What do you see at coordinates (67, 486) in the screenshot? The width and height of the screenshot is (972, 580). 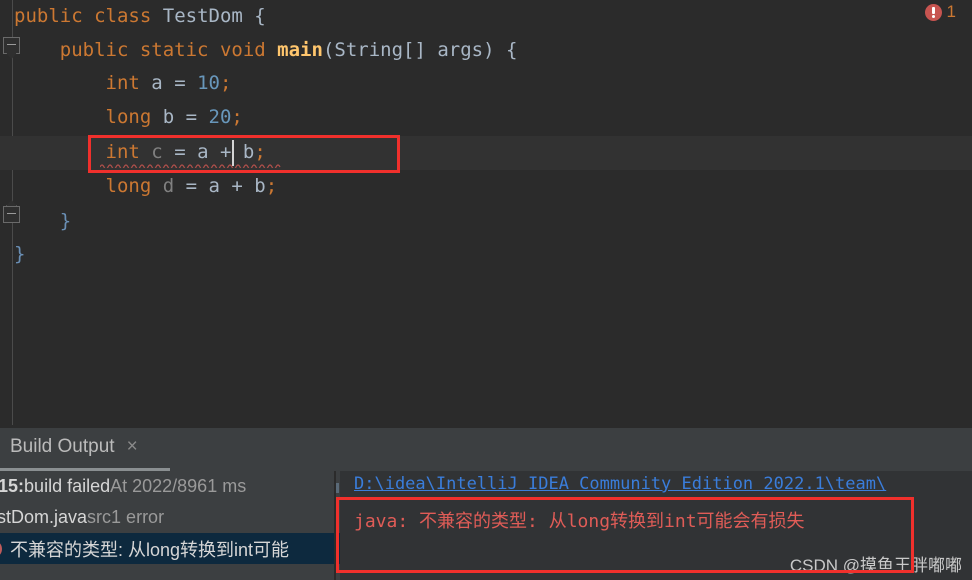 I see `tree-row-text: build failed` at bounding box center [67, 486].